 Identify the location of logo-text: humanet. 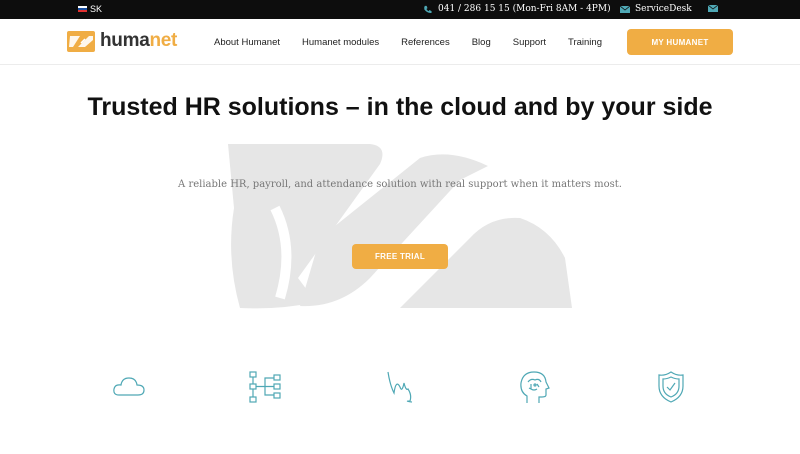
(139, 40).